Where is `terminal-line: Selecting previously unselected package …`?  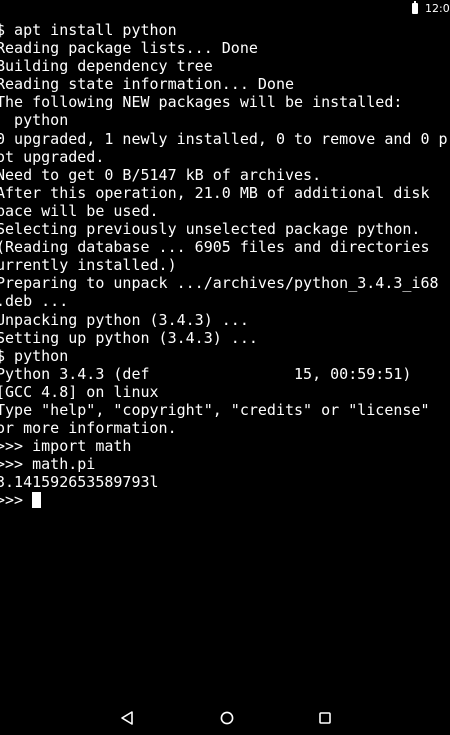 terminal-line: Selecting previously unselected package … is located at coordinates (210, 229).